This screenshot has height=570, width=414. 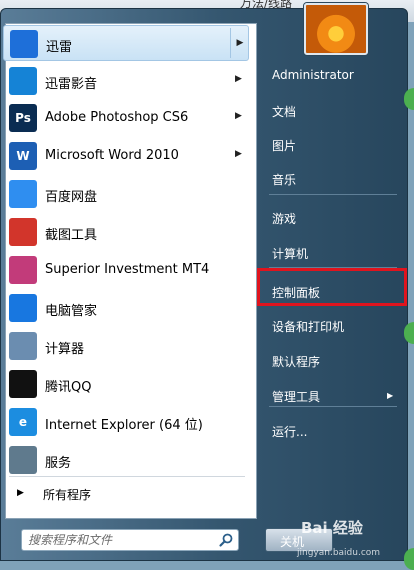 I want to click on program-label: 迅雷影音, so click(x=71, y=84).